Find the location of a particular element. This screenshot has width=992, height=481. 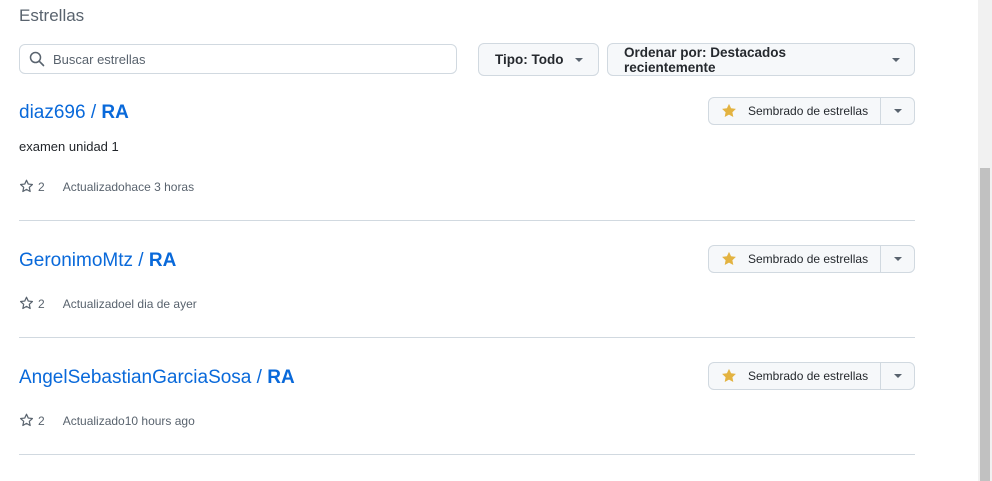

type-filter-dropdown: Tipo: Todo is located at coordinates (538, 59).